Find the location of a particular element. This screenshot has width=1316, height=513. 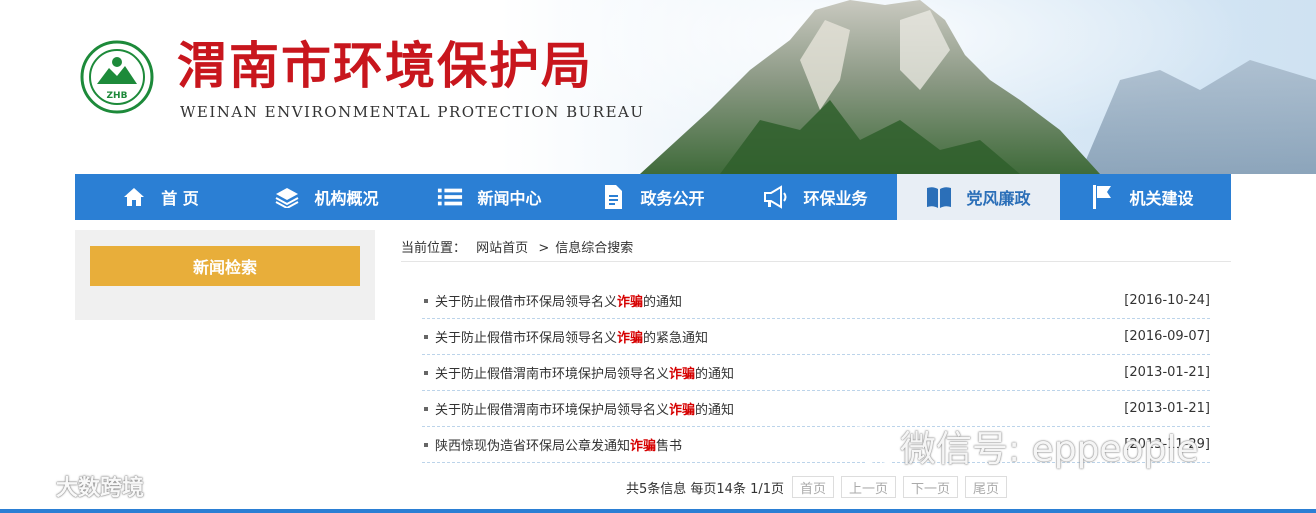

watermark-logo-icon is located at coordinates (31, 485).